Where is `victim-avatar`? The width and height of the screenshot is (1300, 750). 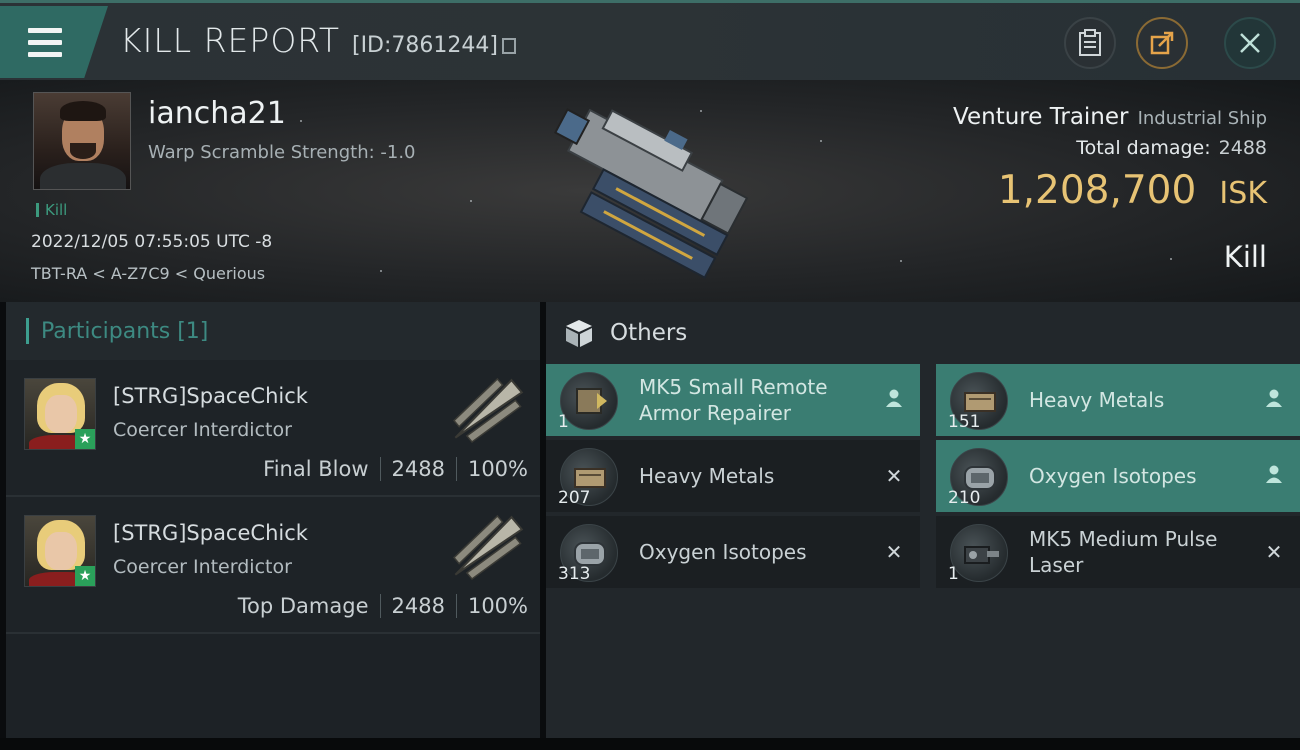
victim-avatar is located at coordinates (82, 141).